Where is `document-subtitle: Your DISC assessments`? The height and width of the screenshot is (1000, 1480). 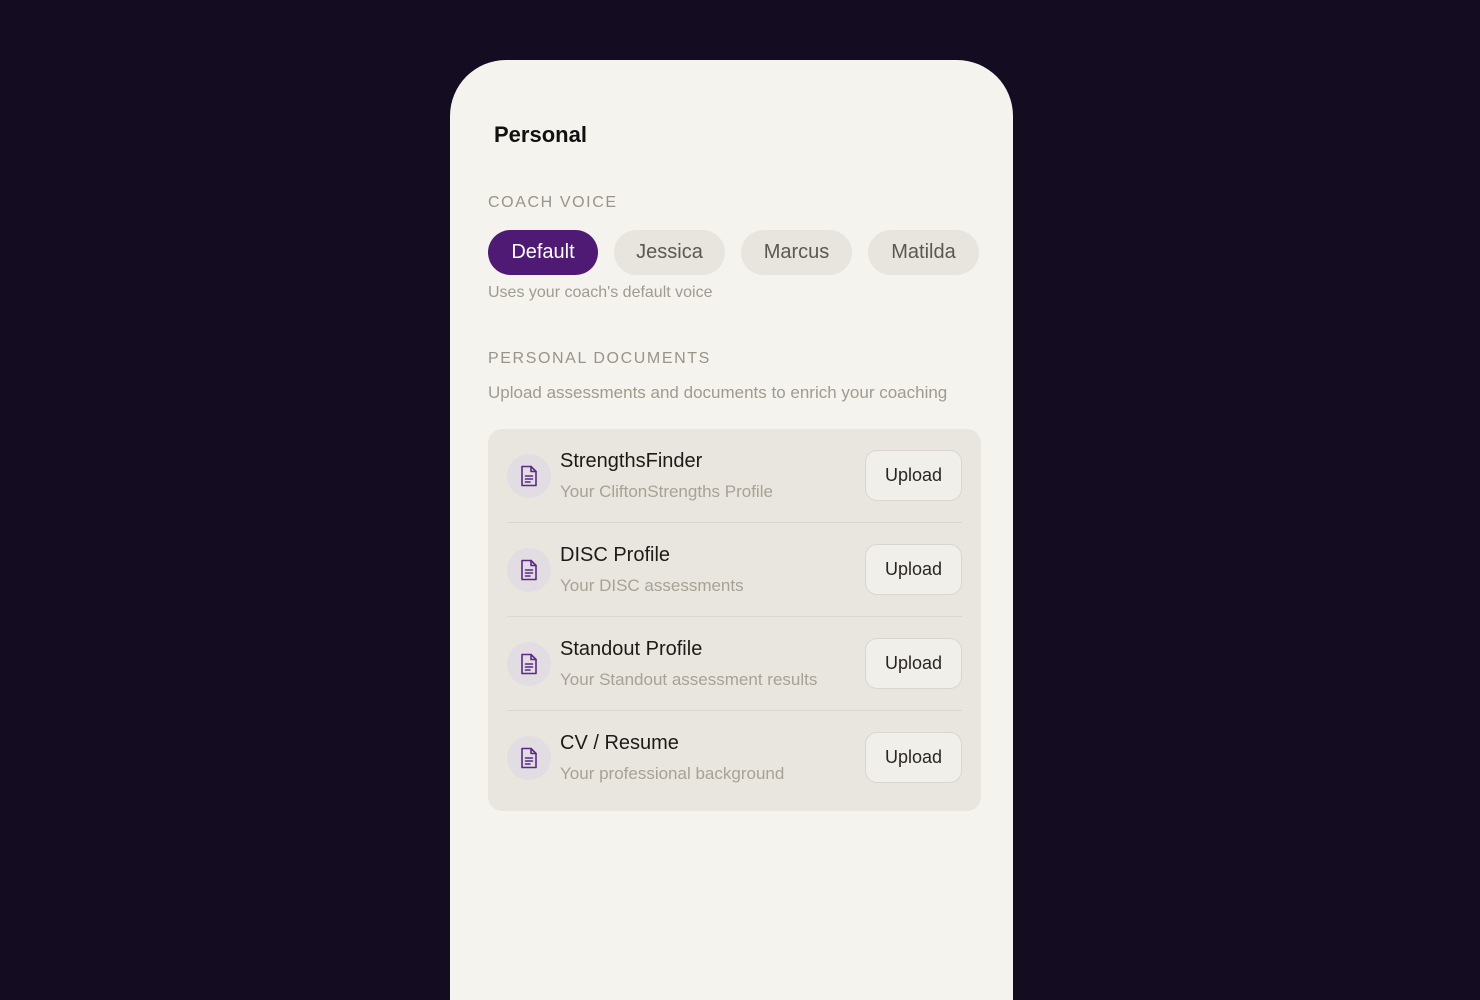 document-subtitle: Your DISC assessments is located at coordinates (652, 585).